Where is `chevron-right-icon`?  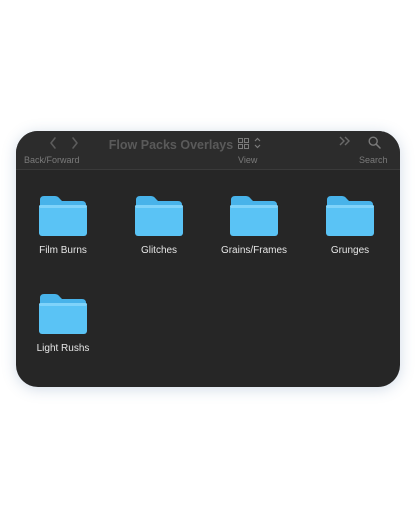
chevron-right-icon is located at coordinates (75, 143).